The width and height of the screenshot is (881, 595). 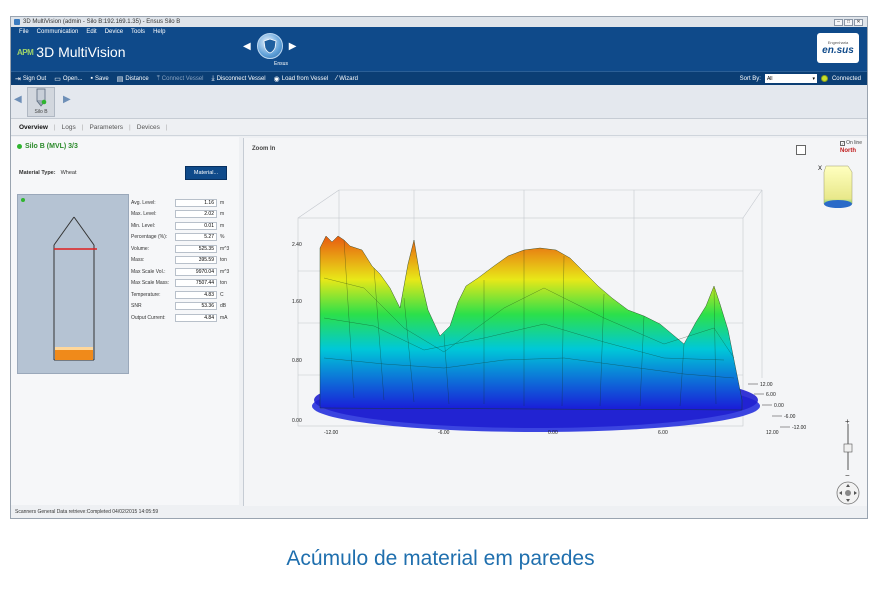 I want to click on metric-value: 4.83, so click(x=196, y=294).